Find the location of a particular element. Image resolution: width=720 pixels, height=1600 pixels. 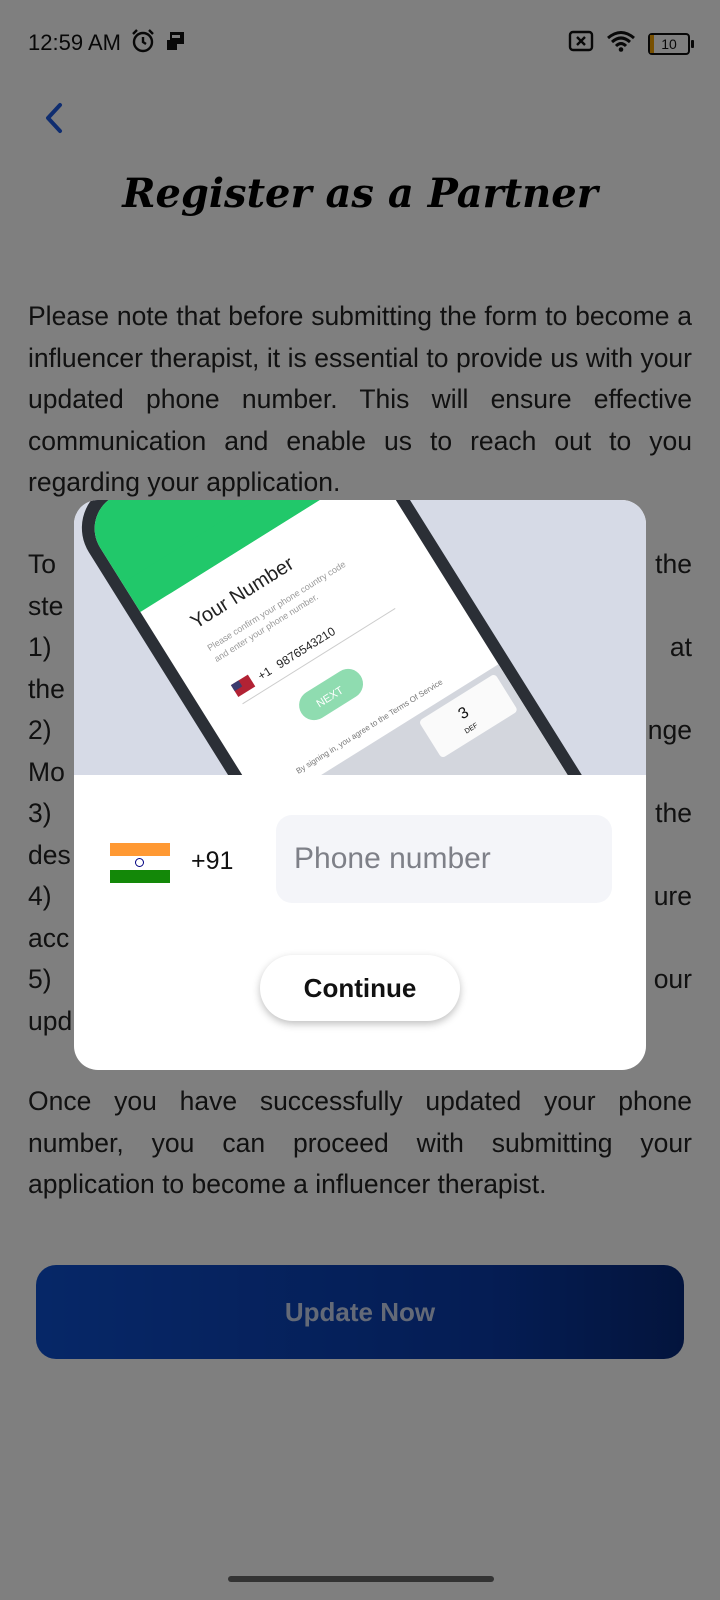

continue-button: Continue is located at coordinates (360, 988).